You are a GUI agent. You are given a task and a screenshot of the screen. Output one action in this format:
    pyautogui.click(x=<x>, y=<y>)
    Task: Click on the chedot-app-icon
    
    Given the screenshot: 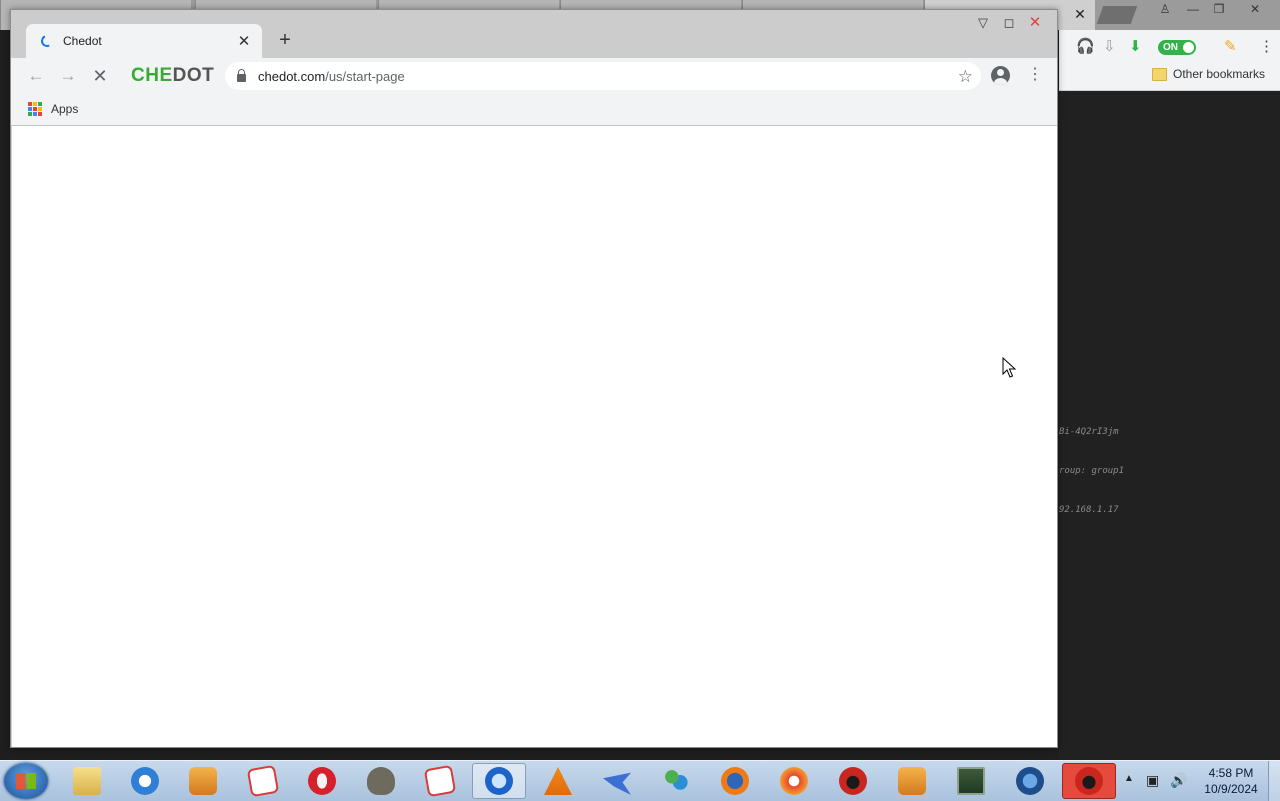 What is the action you would take?
    pyautogui.click(x=499, y=781)
    